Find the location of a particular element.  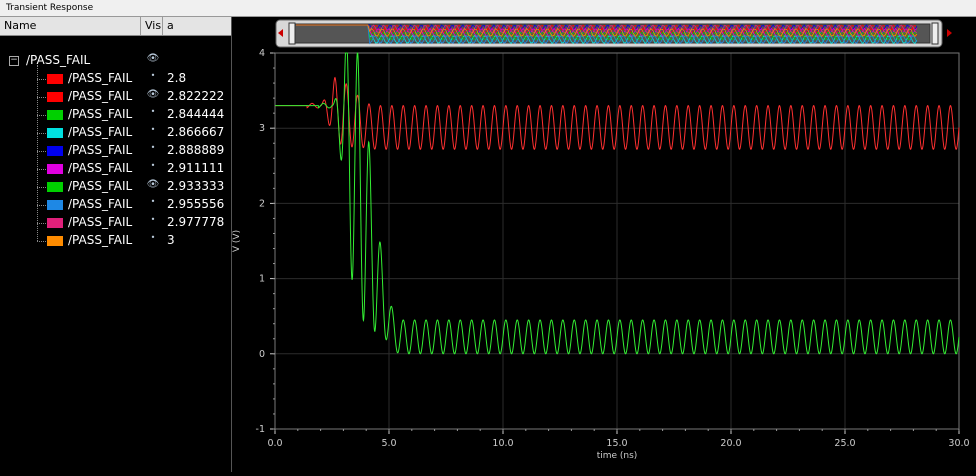

tree-item-value: 2.977778 is located at coordinates (196, 222).